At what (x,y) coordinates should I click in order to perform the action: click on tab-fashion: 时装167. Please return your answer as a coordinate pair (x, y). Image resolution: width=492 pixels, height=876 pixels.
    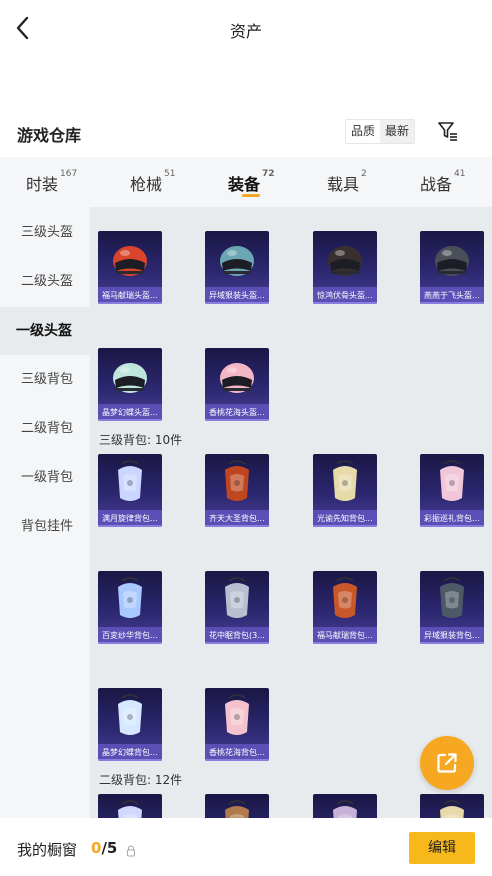
    Looking at the image, I should click on (51, 182).